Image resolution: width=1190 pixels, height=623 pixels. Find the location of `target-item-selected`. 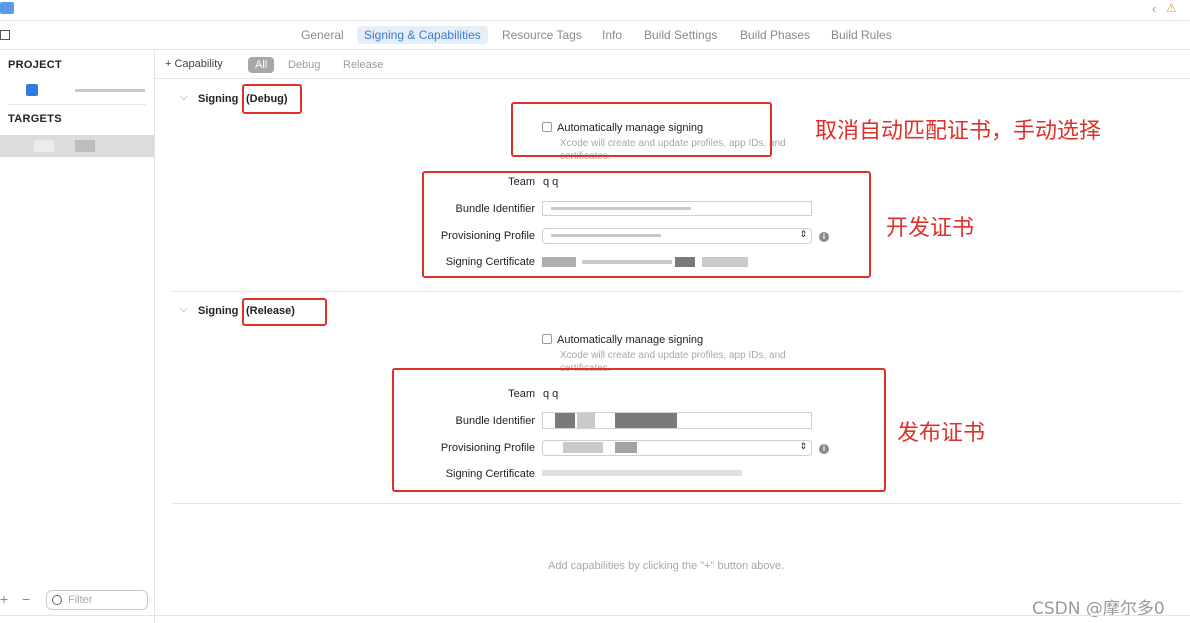

target-item-selected is located at coordinates (77, 146).